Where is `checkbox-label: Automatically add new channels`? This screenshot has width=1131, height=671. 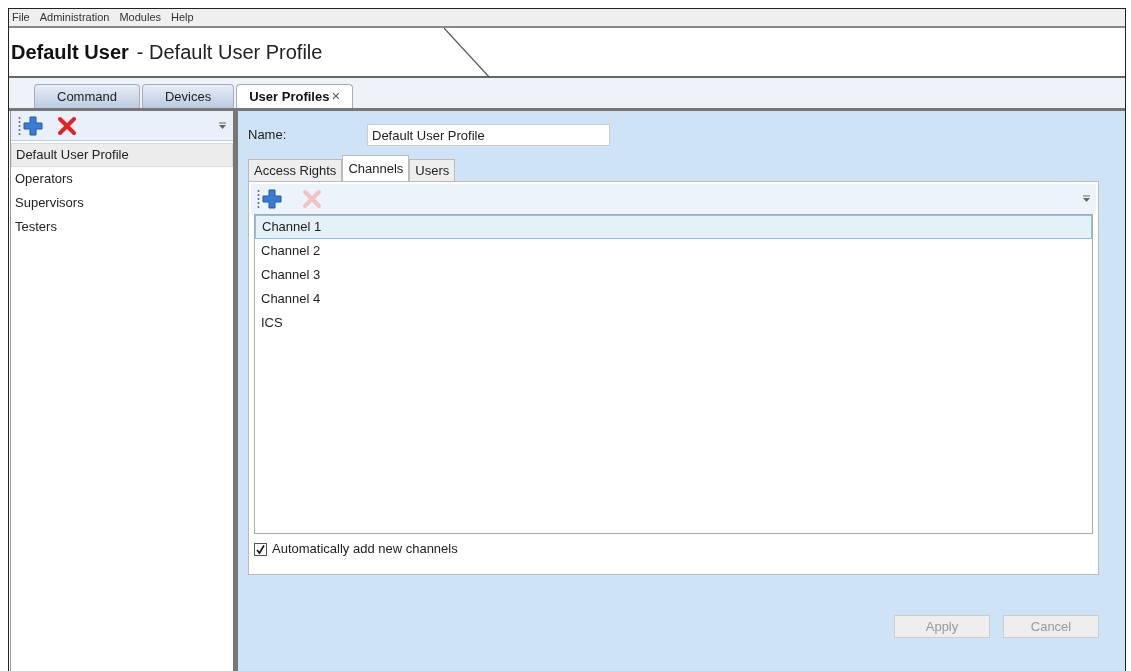 checkbox-label: Automatically add new channels is located at coordinates (365, 549).